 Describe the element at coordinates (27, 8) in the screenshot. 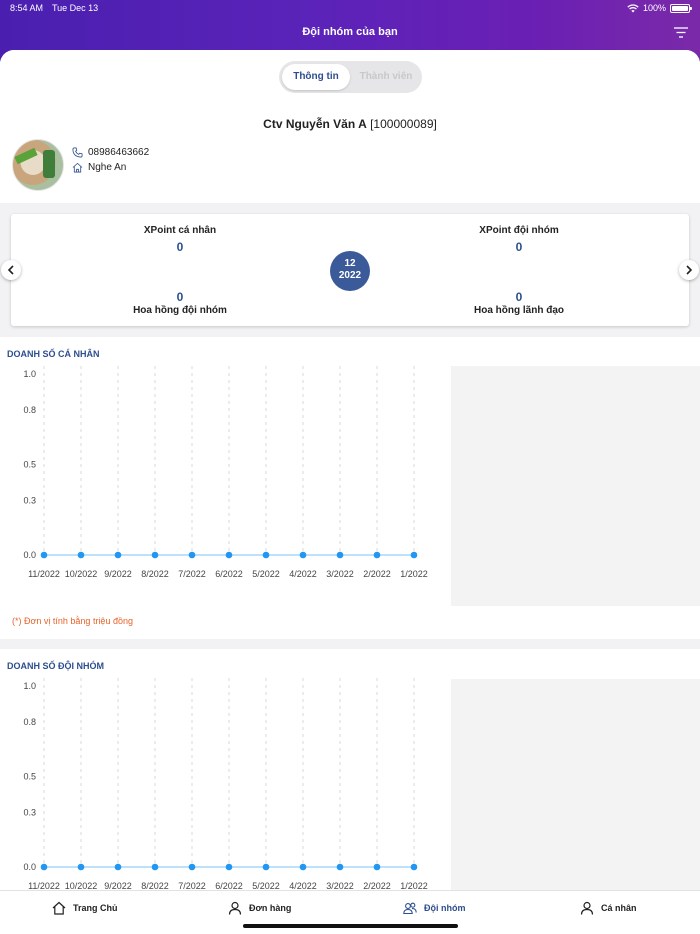

I see `status-time: 8:54 AM` at that location.